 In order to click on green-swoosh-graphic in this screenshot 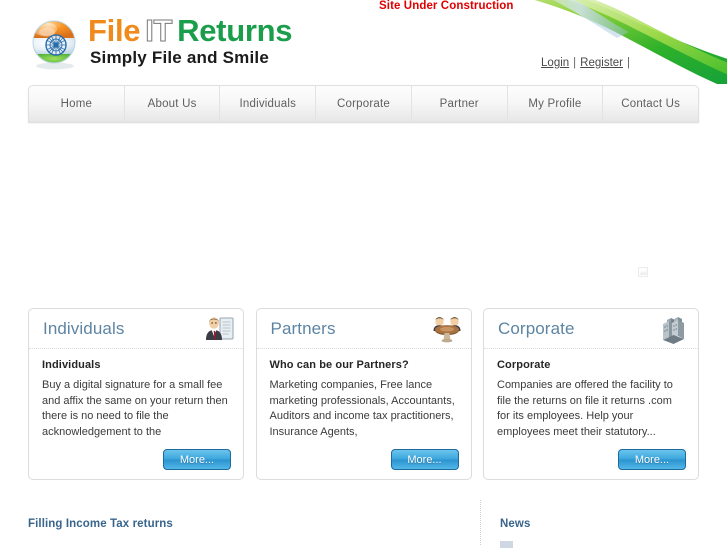, I will do `click(564, 42)`.